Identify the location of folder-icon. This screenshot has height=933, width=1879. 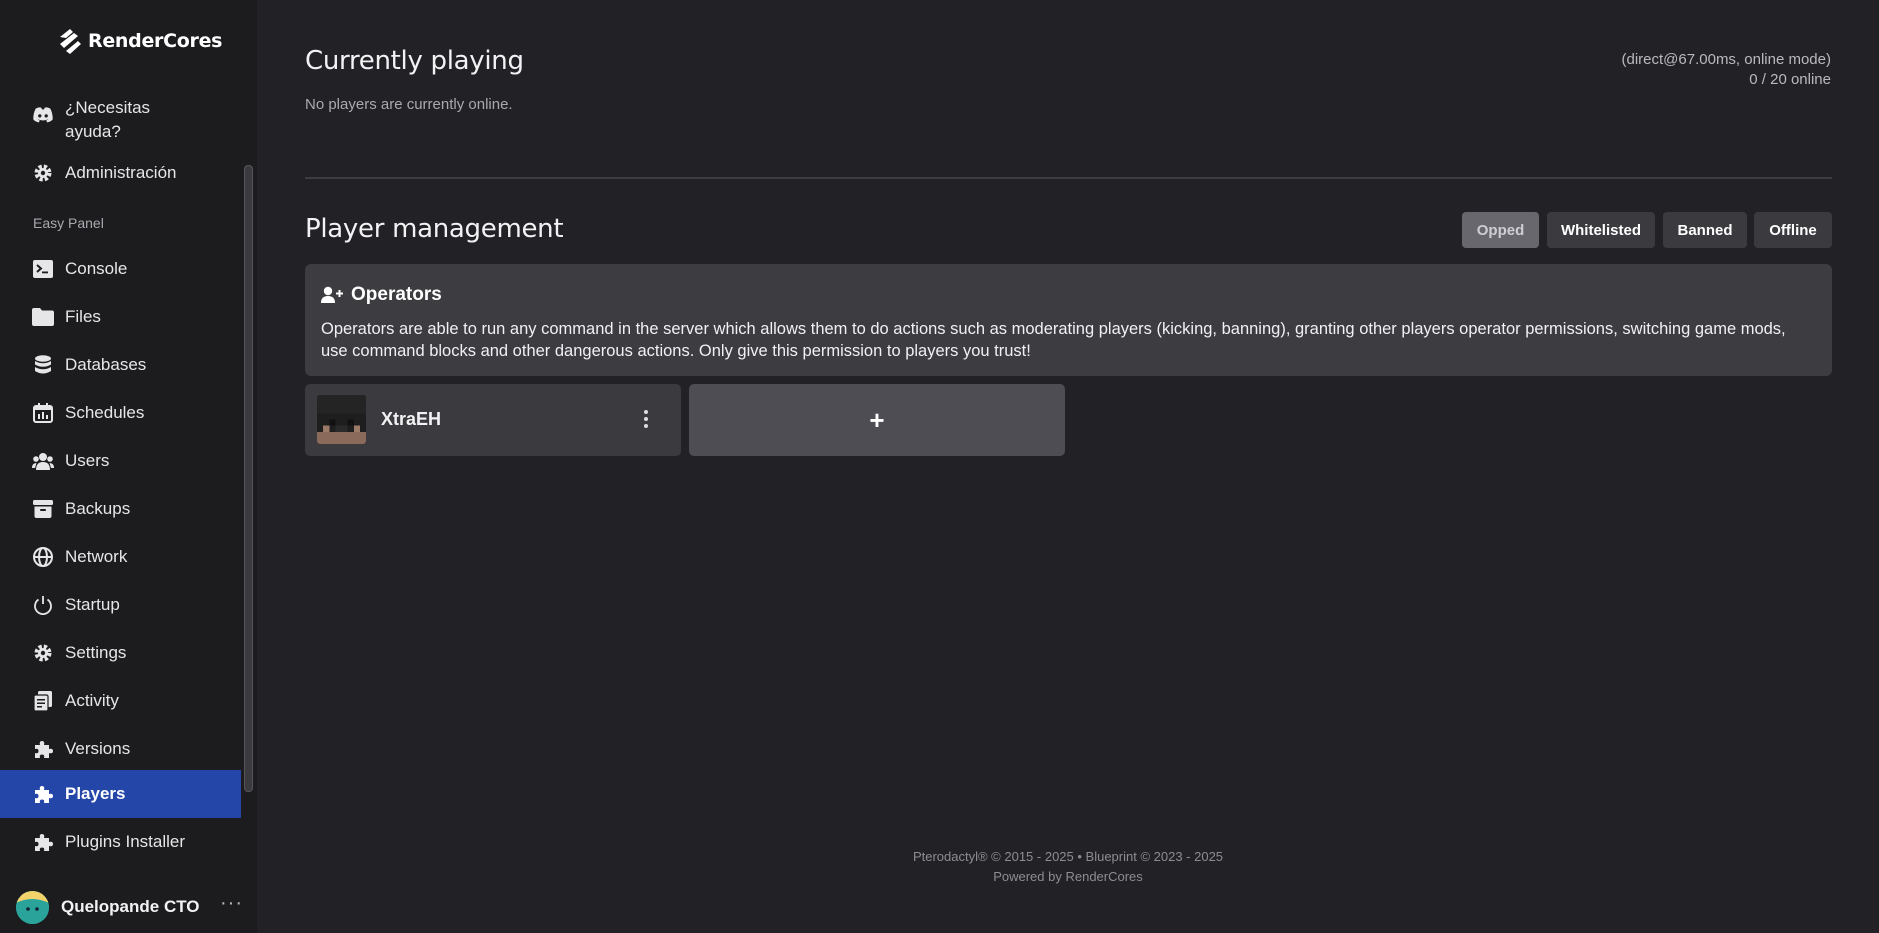
(43, 317).